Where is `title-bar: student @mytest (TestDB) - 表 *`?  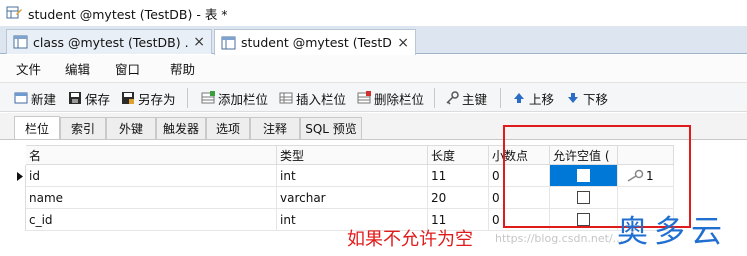
title-bar: student @mytest (TestDB) - 表 * is located at coordinates (373, 13).